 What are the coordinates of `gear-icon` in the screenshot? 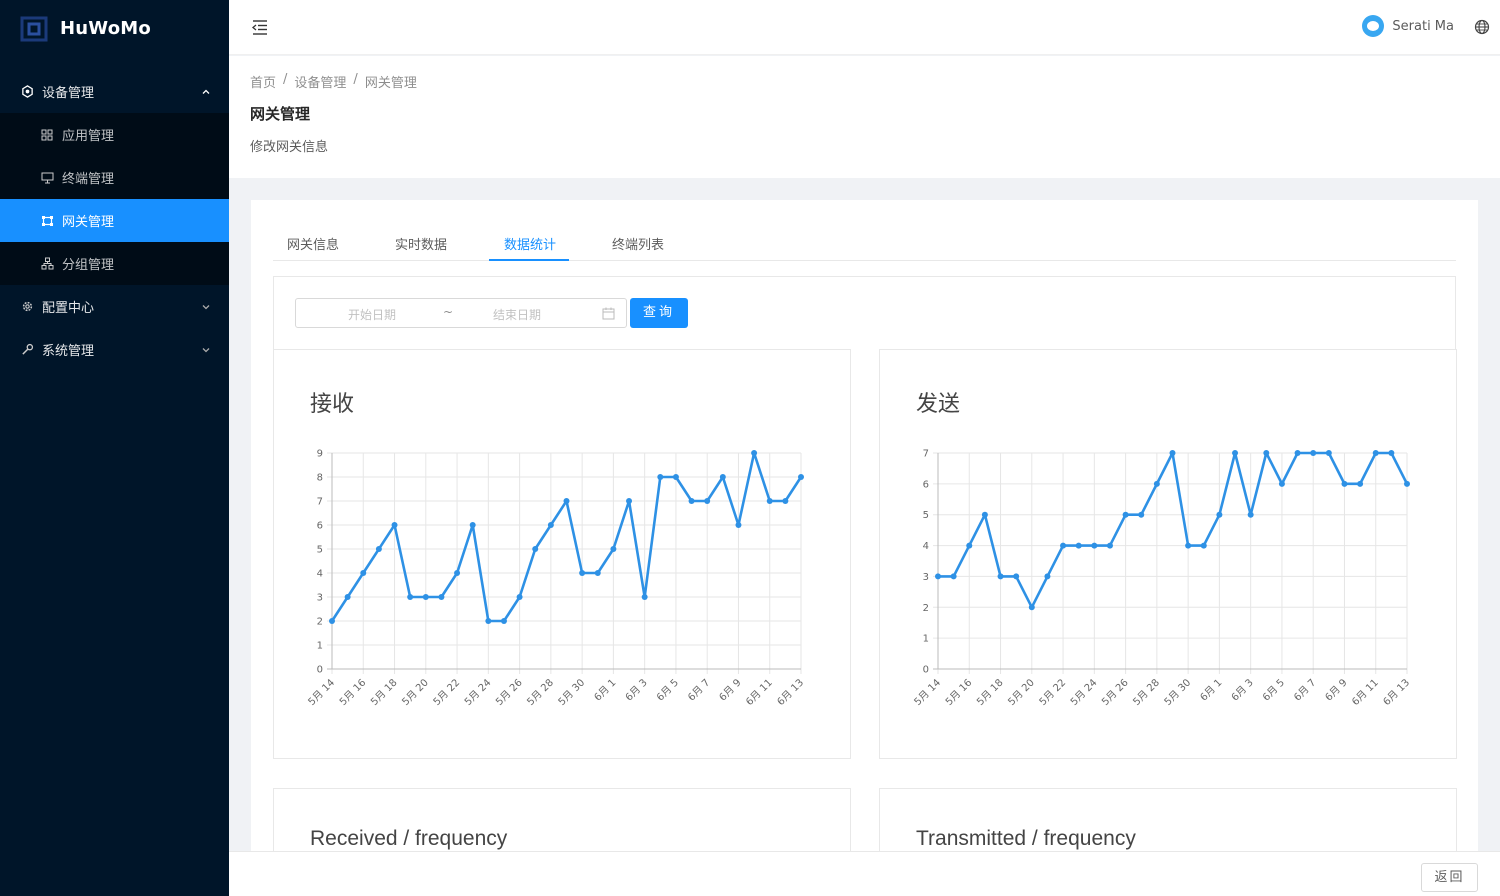 It's located at (27, 307).